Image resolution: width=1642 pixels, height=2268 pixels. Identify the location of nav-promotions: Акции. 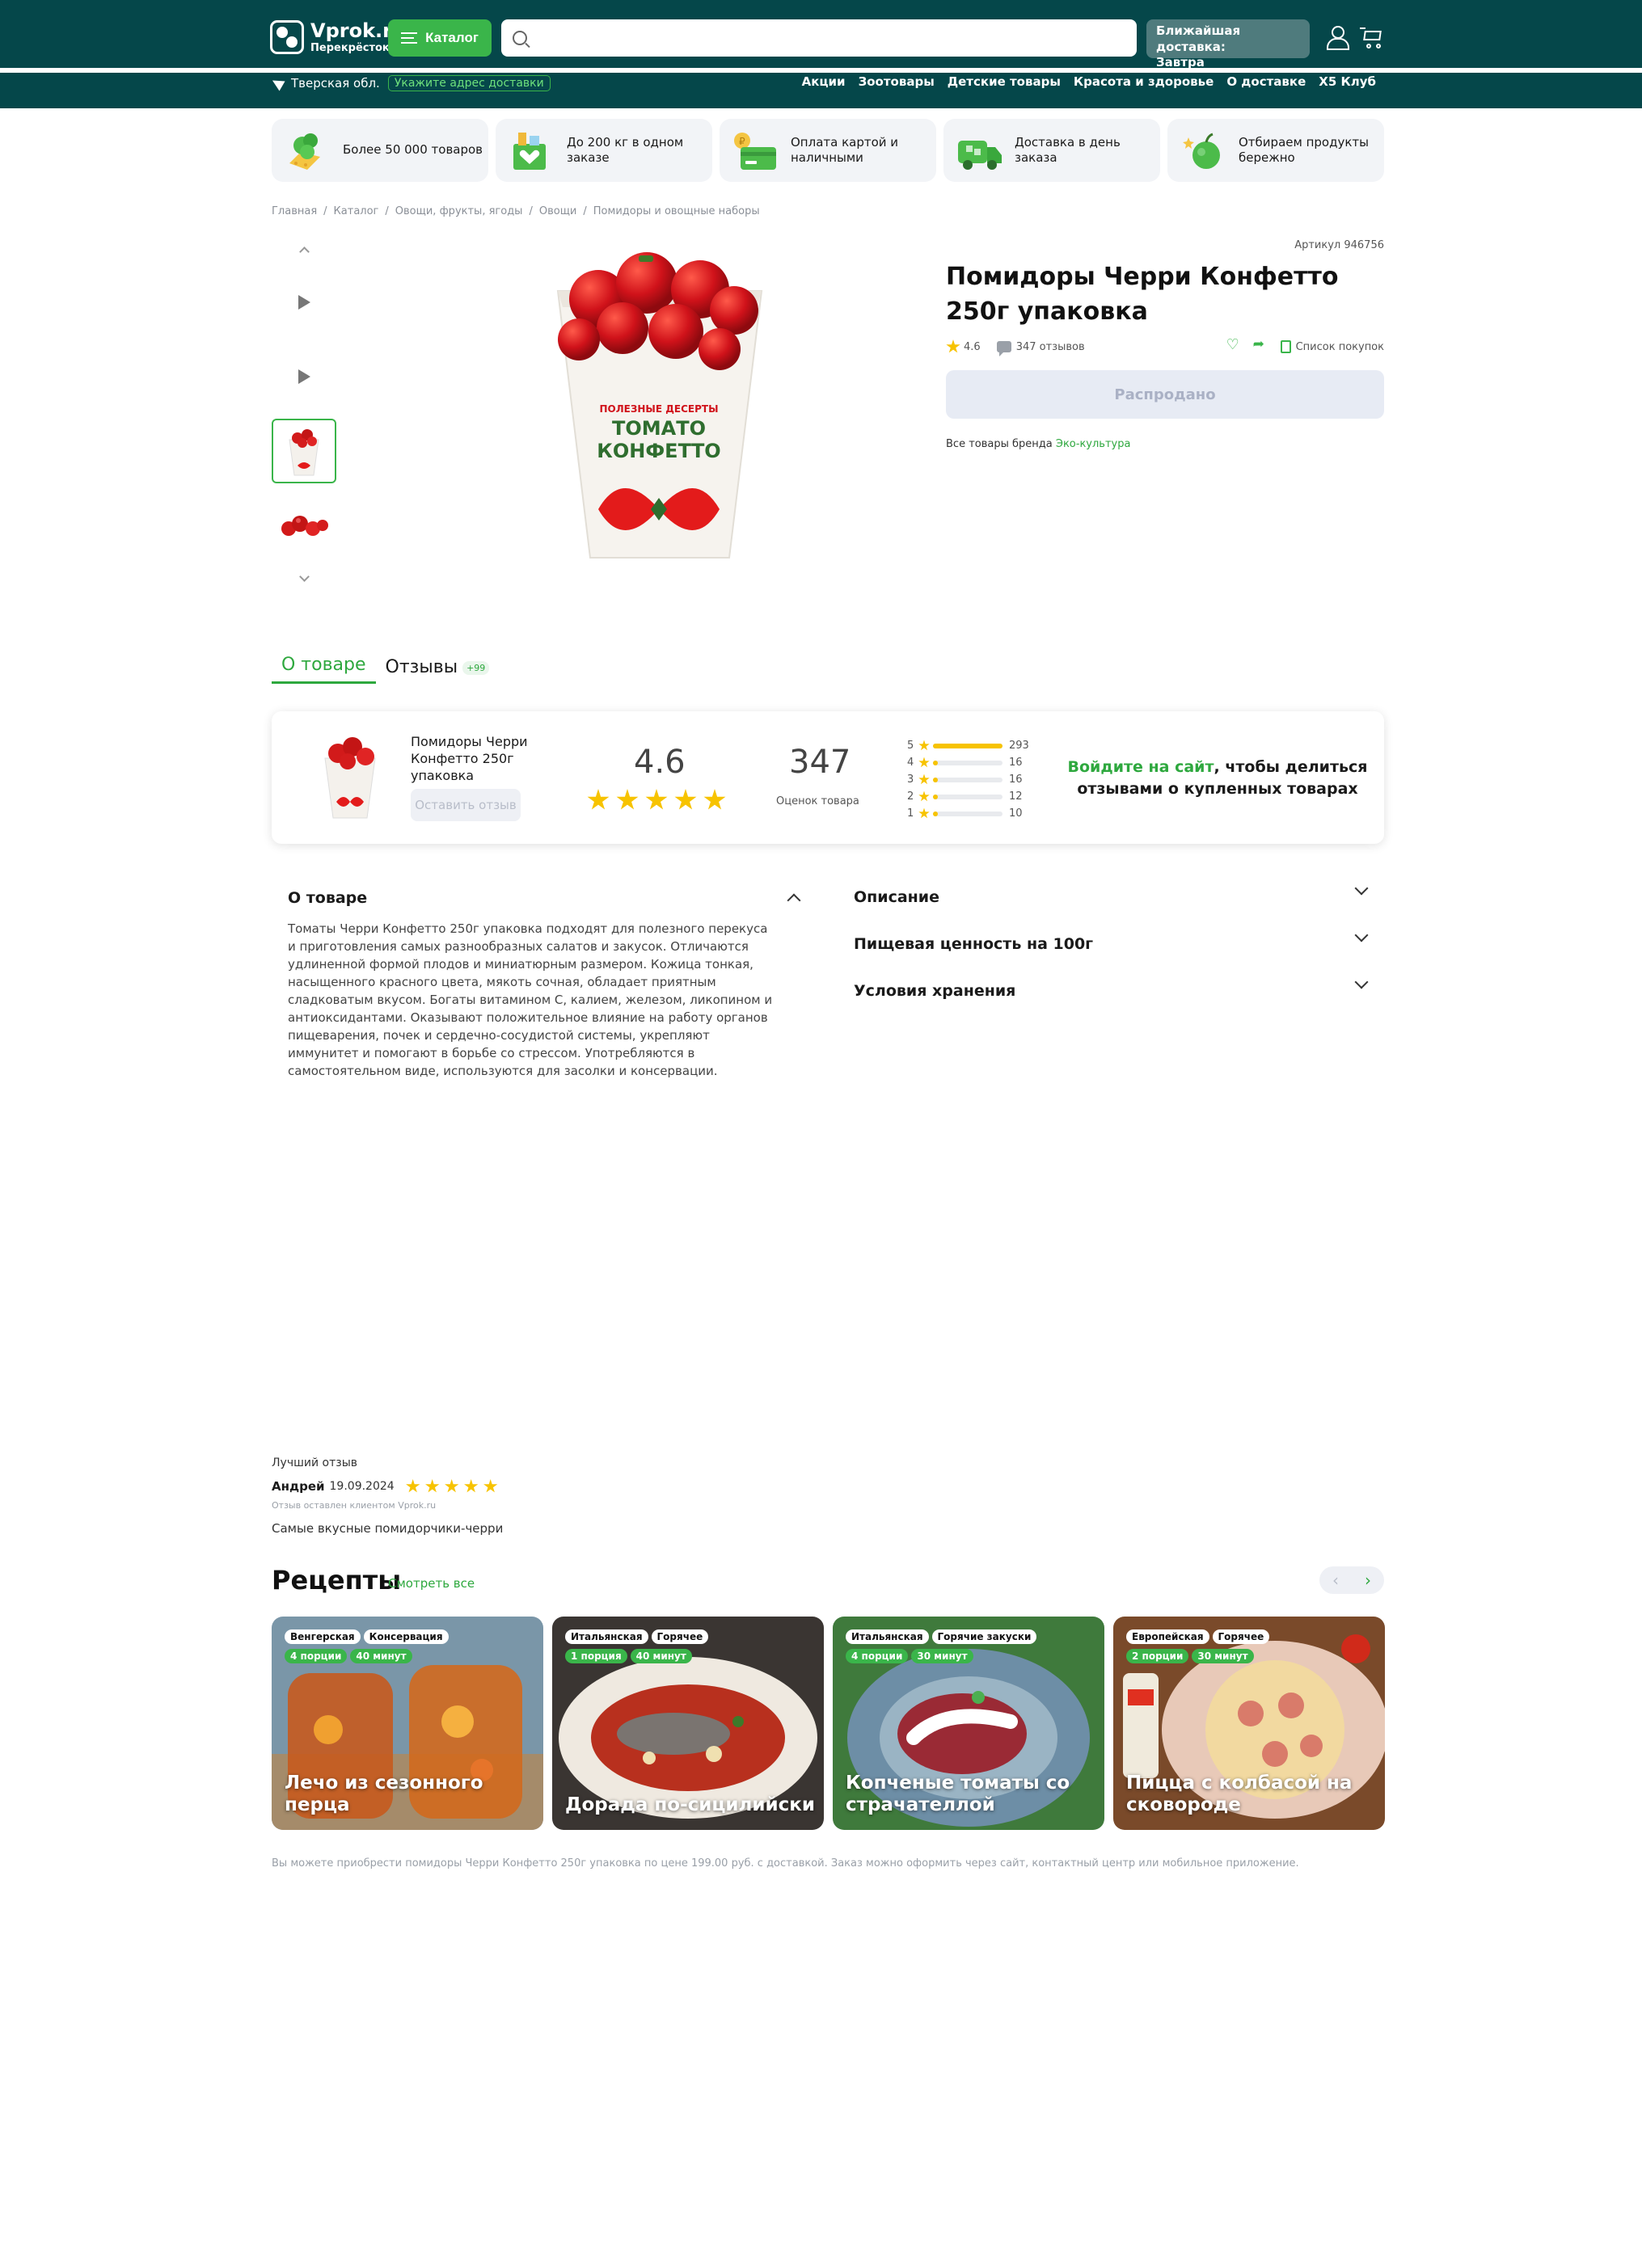
(824, 81).